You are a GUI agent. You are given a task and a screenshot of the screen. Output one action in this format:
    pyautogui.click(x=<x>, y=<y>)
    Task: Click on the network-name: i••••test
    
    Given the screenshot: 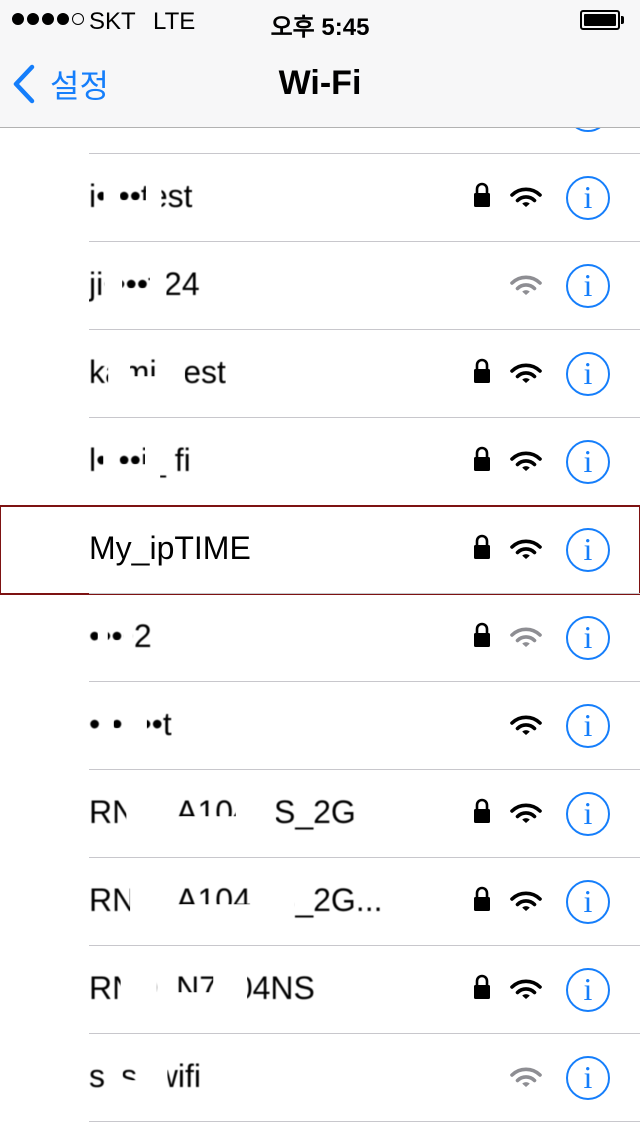 What is the action you would take?
    pyautogui.click(x=141, y=196)
    